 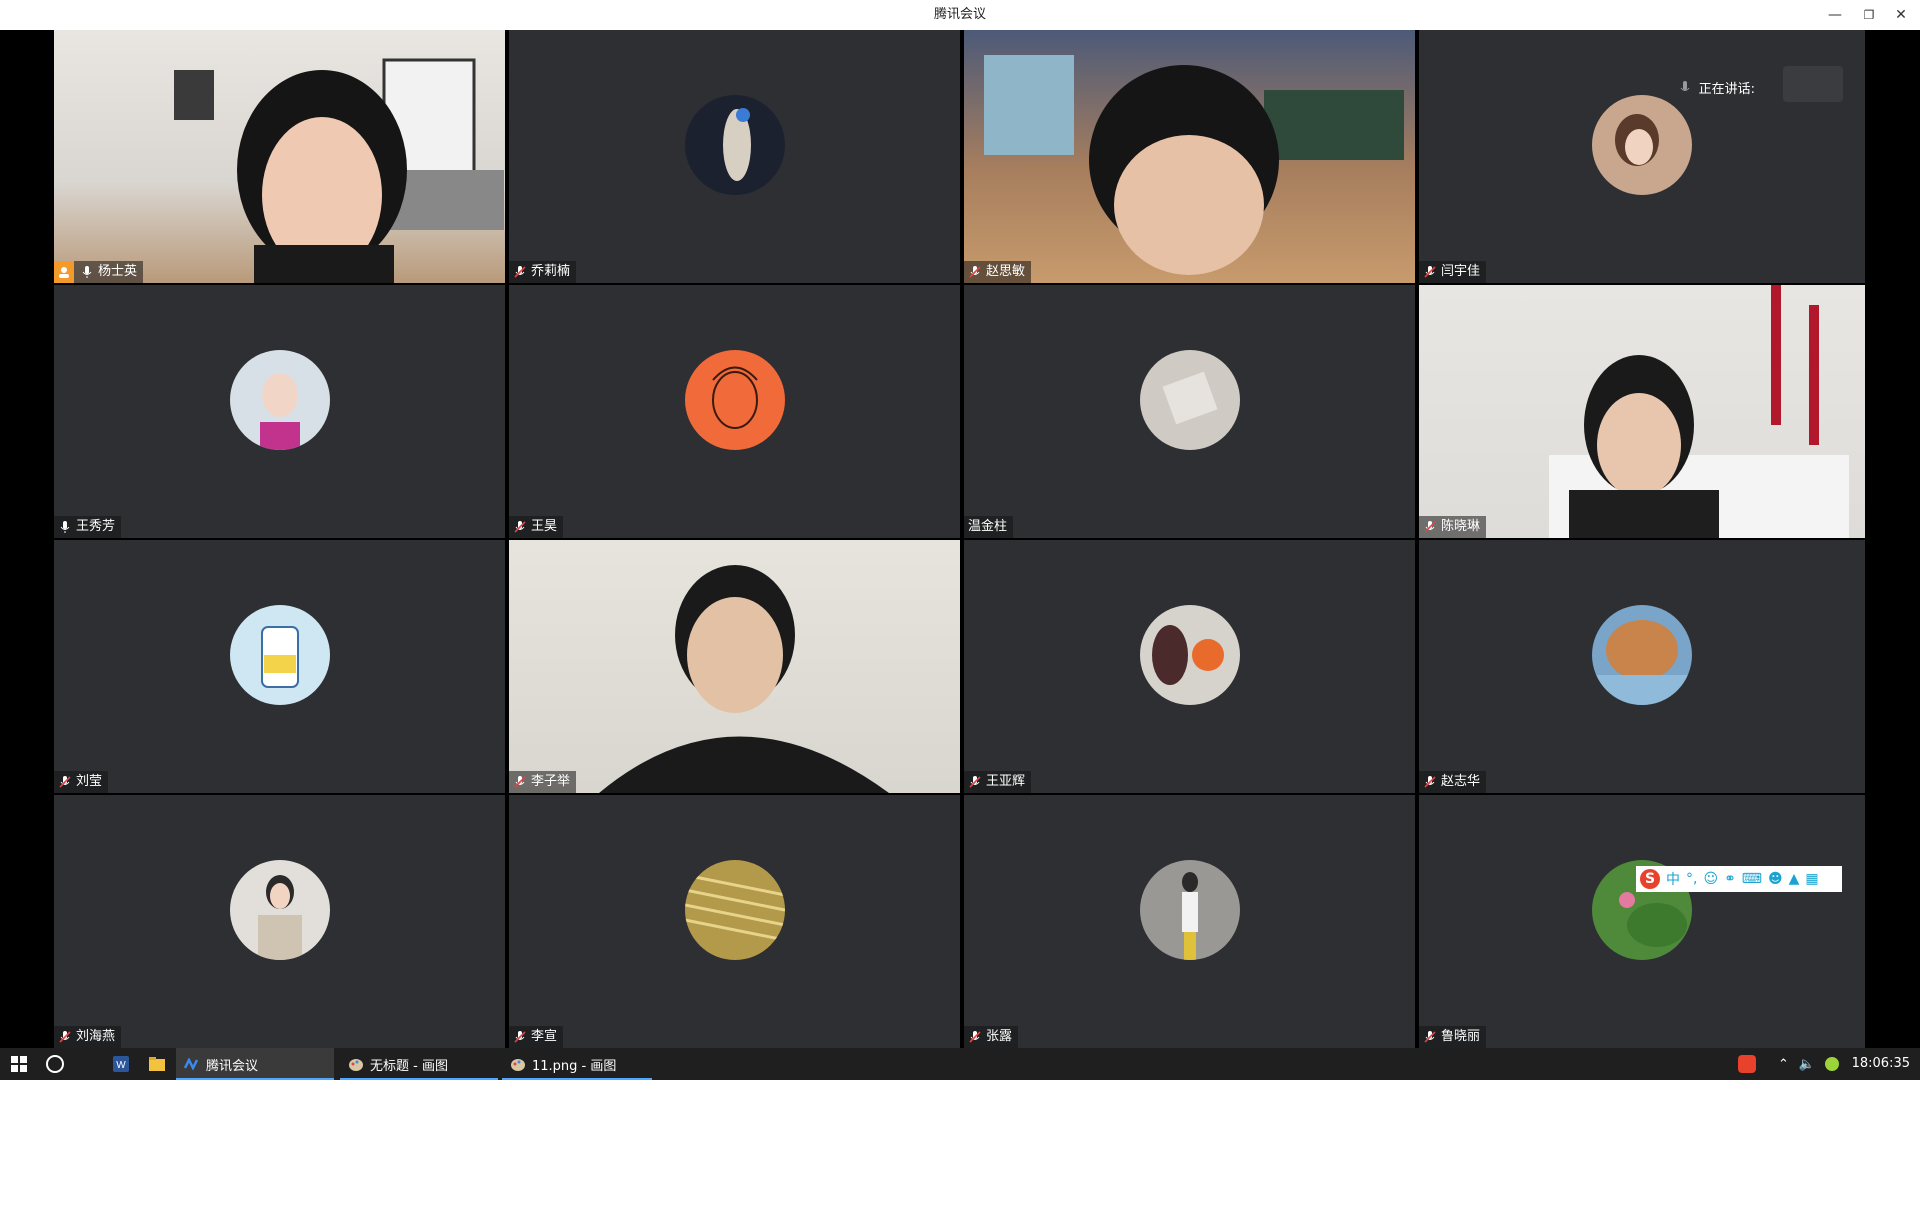 I want to click on toolbox-icon: ▦, so click(x=1811, y=879).